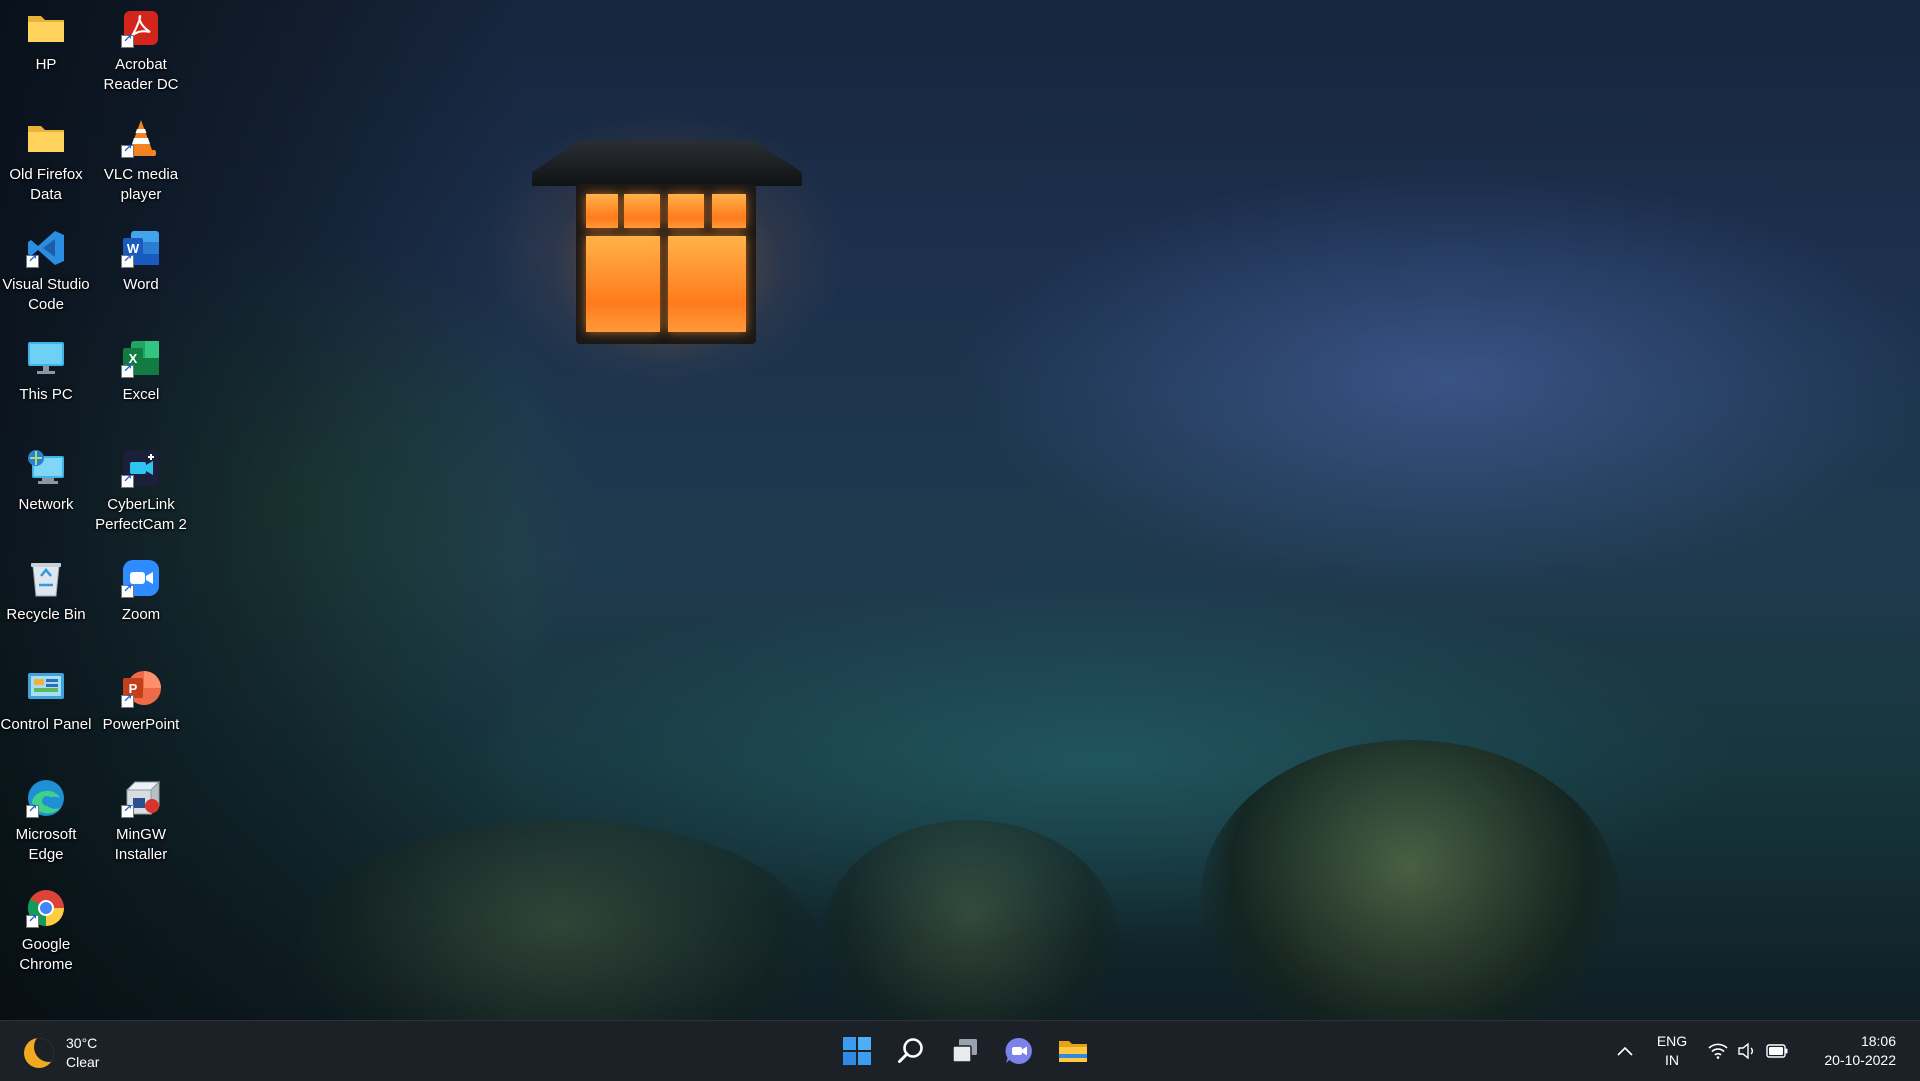  Describe the element at coordinates (39, 1053) in the screenshot. I see `moon-icon` at that location.